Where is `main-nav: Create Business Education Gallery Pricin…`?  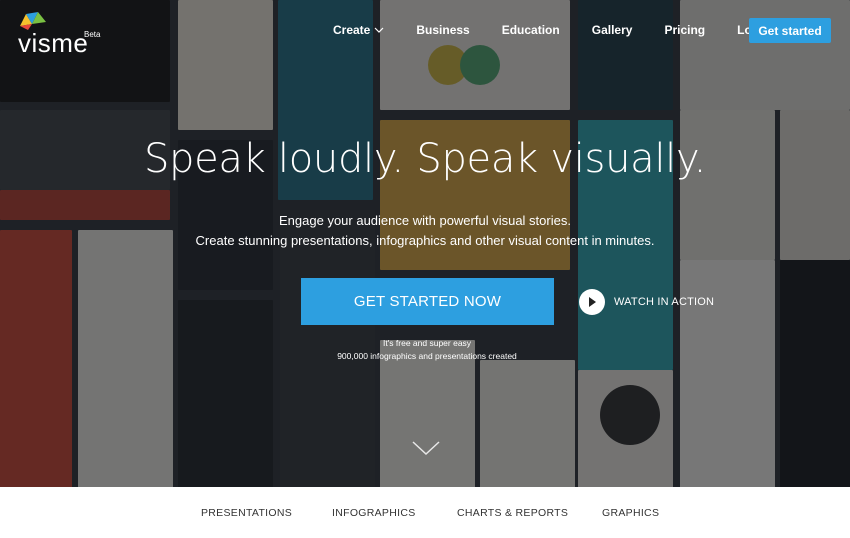
main-nav: Create Business Education Gallery Pricin… is located at coordinates (569, 30).